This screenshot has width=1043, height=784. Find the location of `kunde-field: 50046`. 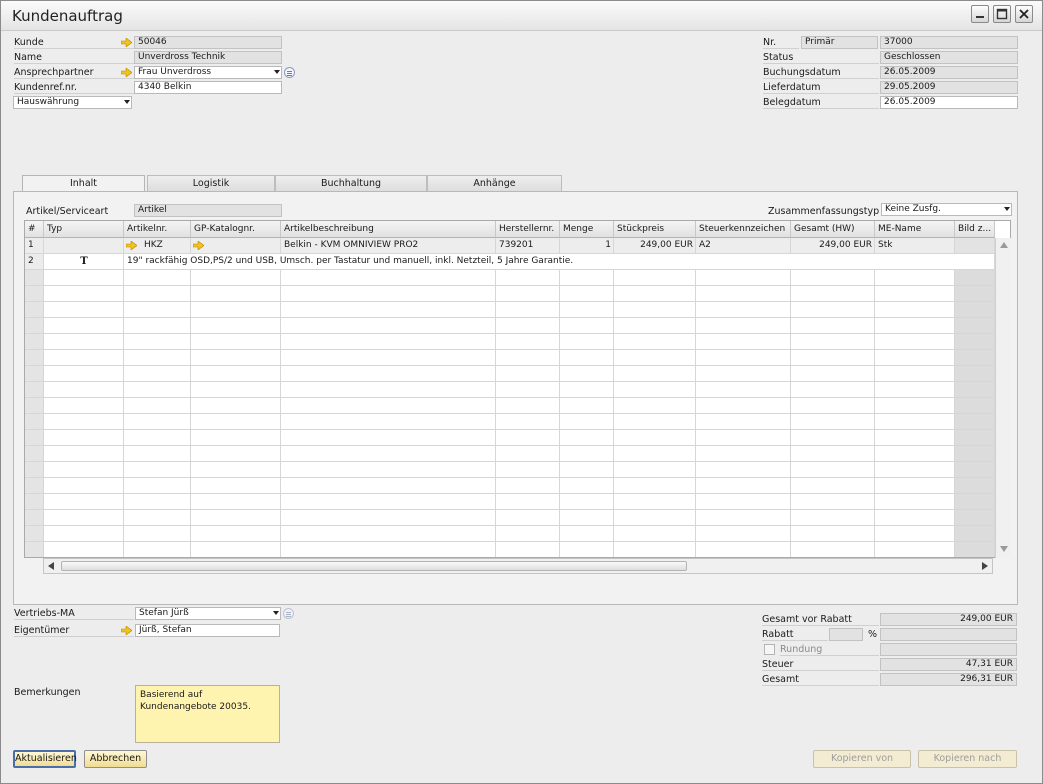

kunde-field: 50046 is located at coordinates (208, 42).